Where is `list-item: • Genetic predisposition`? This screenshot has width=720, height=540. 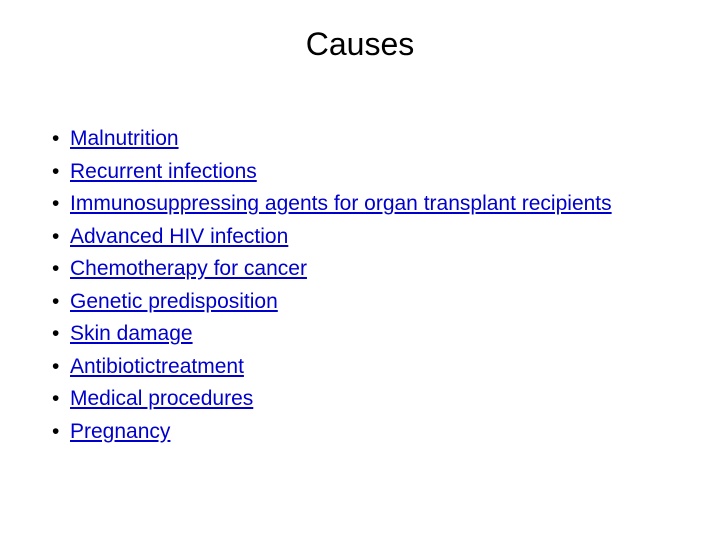
list-item: • Genetic predisposition is located at coordinates (348, 302).